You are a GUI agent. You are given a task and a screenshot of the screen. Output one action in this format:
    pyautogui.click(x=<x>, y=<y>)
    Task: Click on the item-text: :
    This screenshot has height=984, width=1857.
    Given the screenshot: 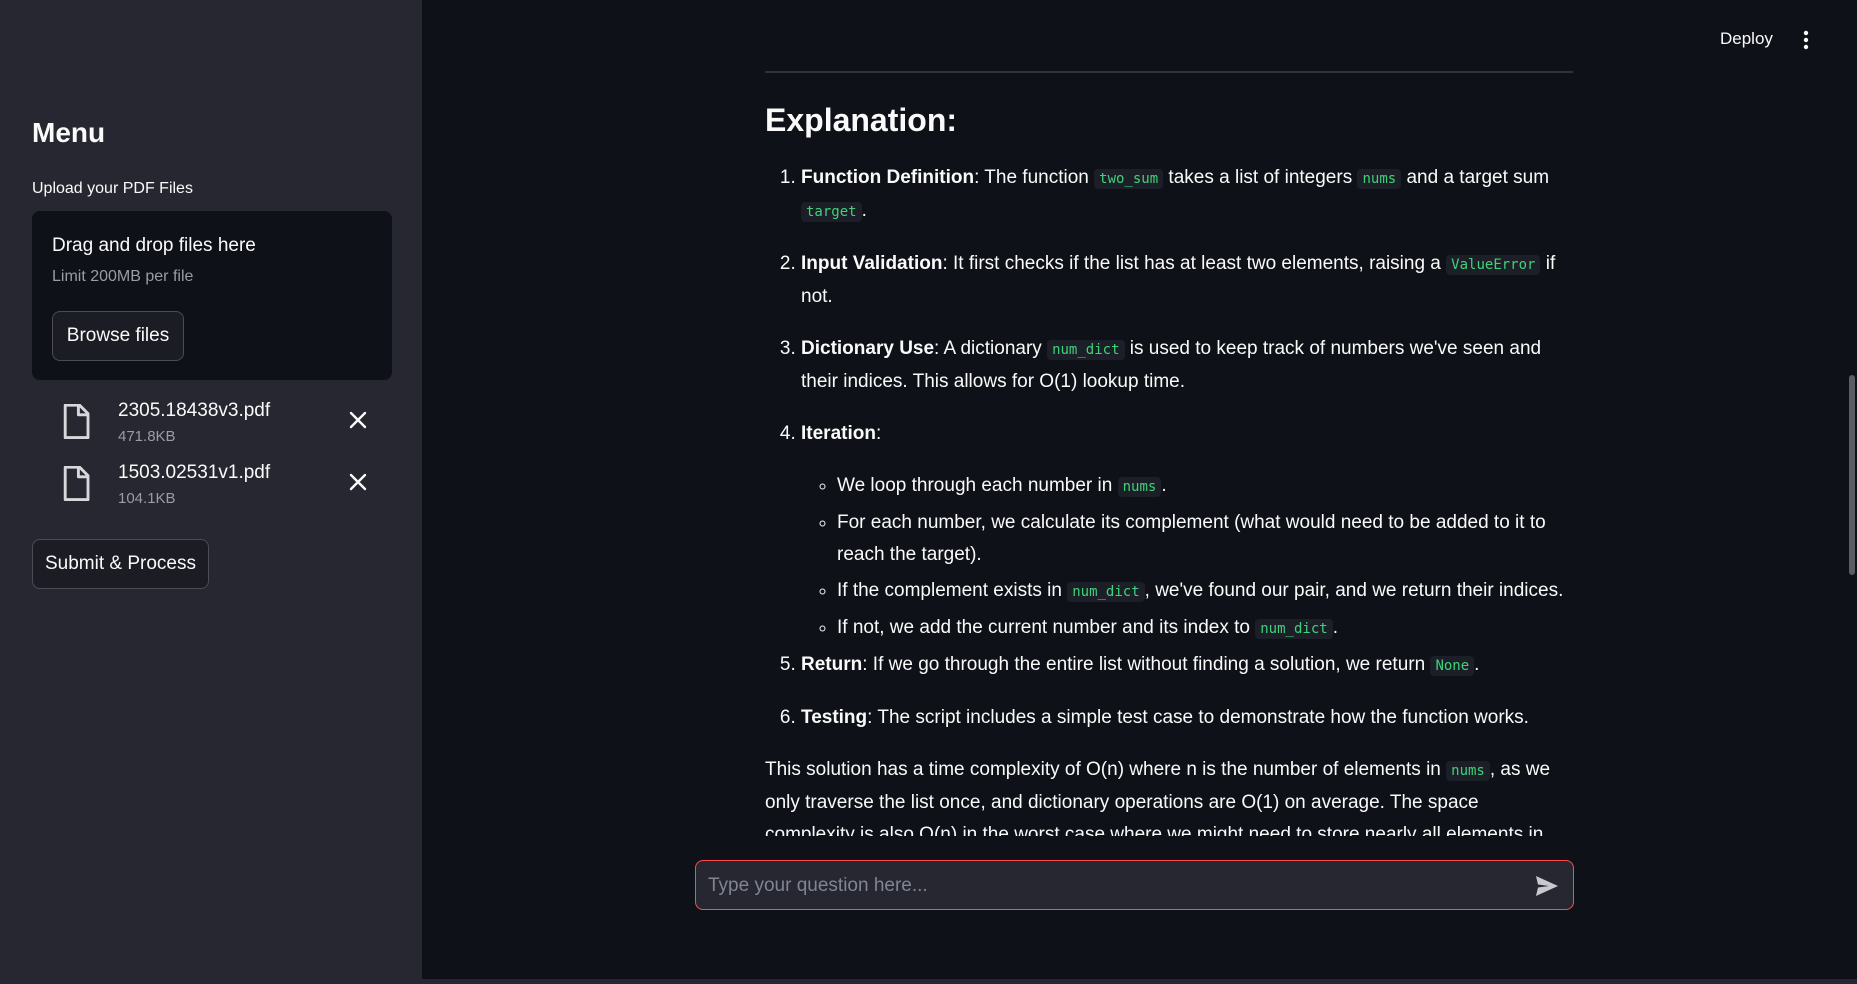 What is the action you would take?
    pyautogui.click(x=878, y=433)
    